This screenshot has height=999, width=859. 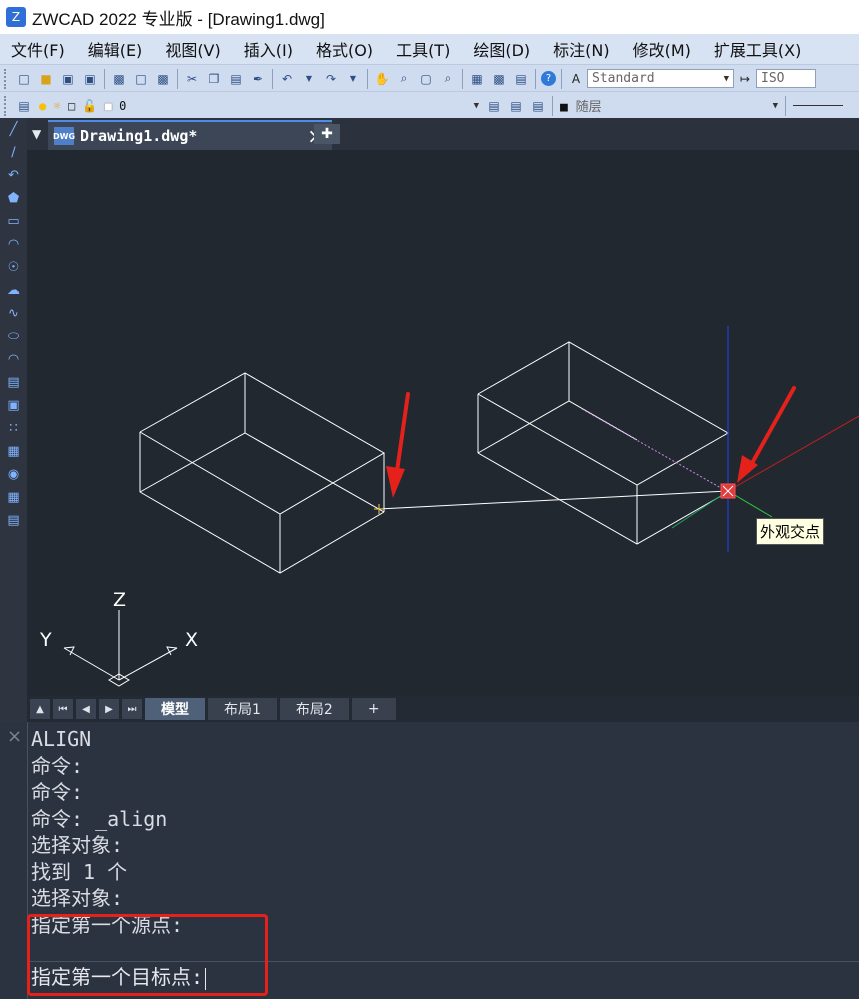 I want to click on next-layout-icon: ▶, so click(x=109, y=709).